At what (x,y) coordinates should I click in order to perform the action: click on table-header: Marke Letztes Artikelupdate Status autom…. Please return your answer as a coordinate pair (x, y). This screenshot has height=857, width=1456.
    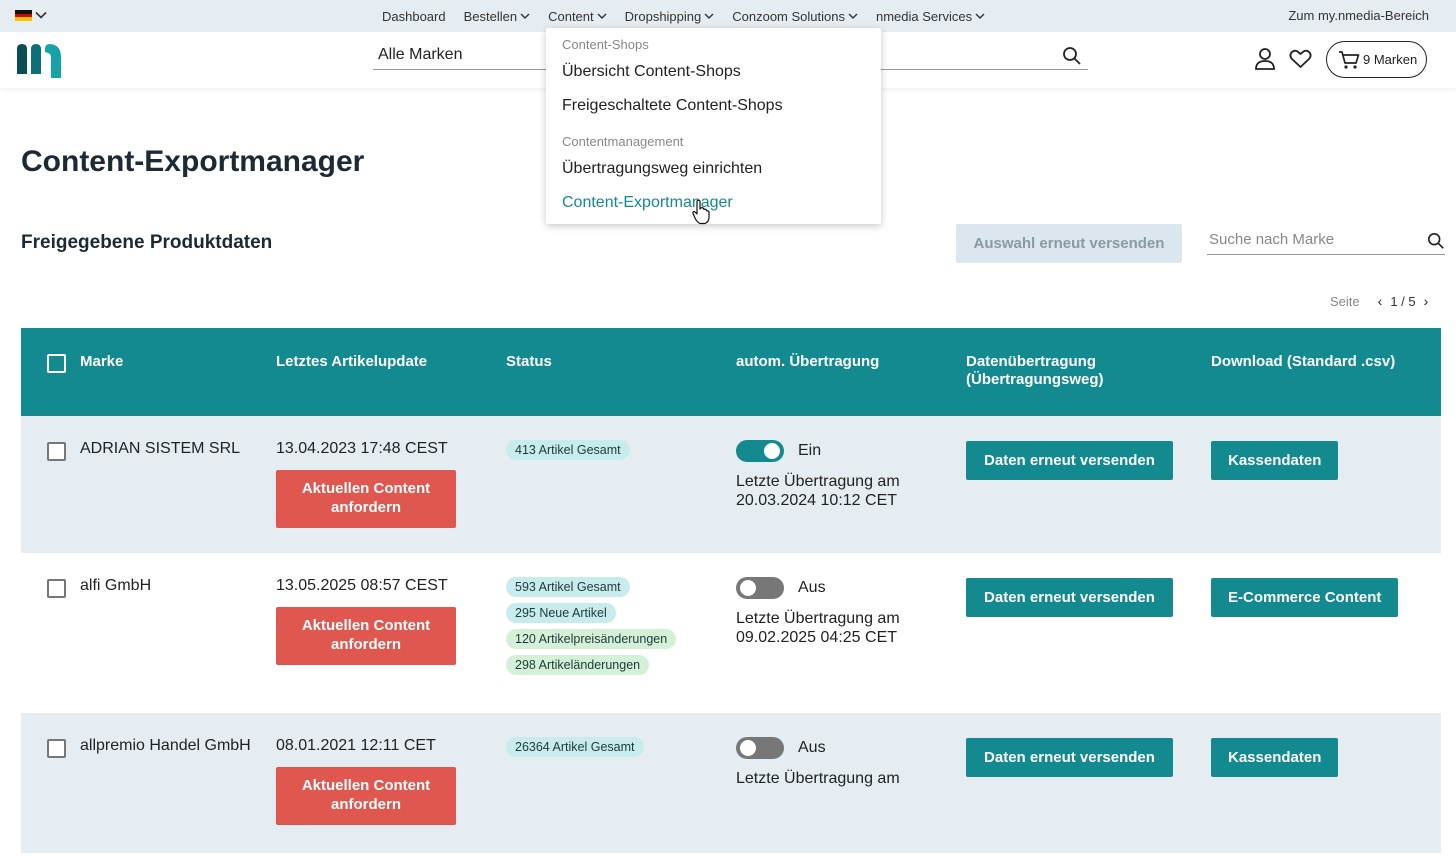
    Looking at the image, I should click on (731, 372).